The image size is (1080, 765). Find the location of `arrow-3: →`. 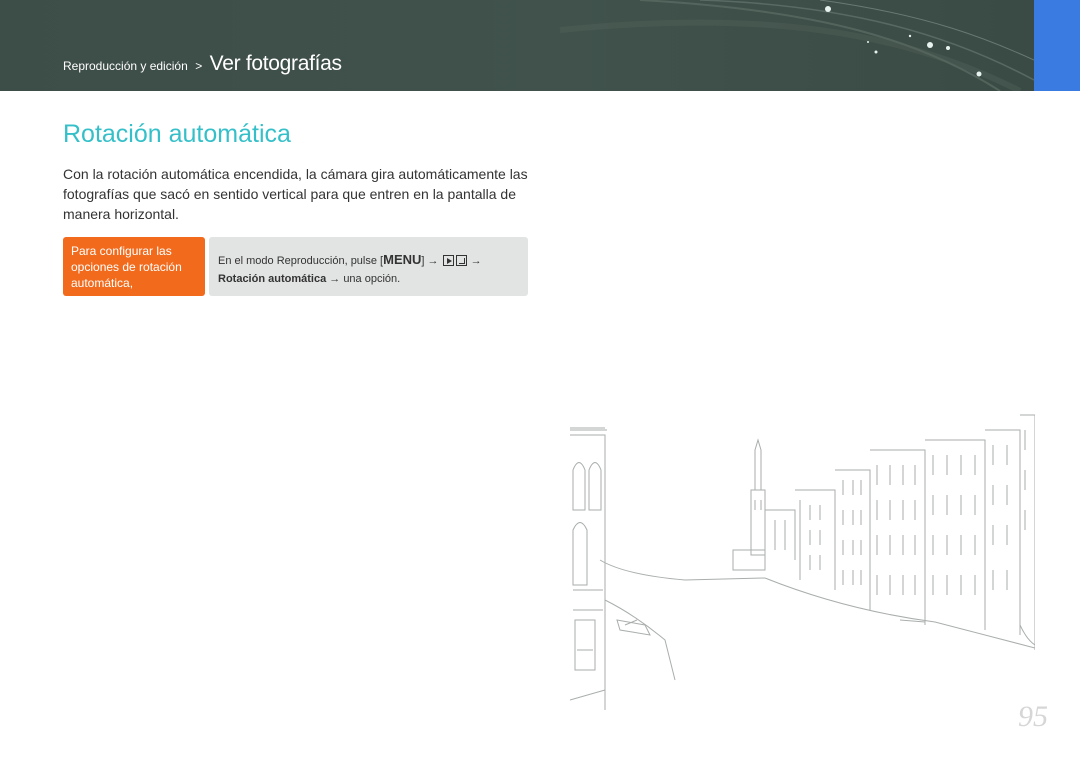

arrow-3: → is located at coordinates (335, 279).